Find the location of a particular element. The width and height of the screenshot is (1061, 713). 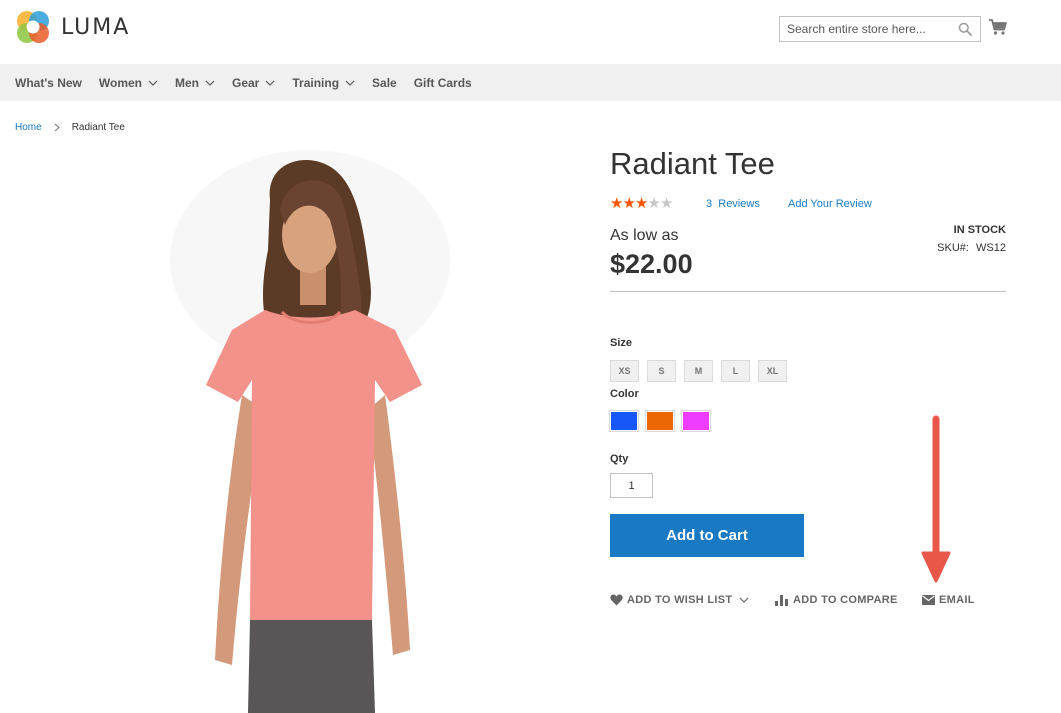

add-to-wishlist-link: ADD TO WISH LIST is located at coordinates (679, 600).